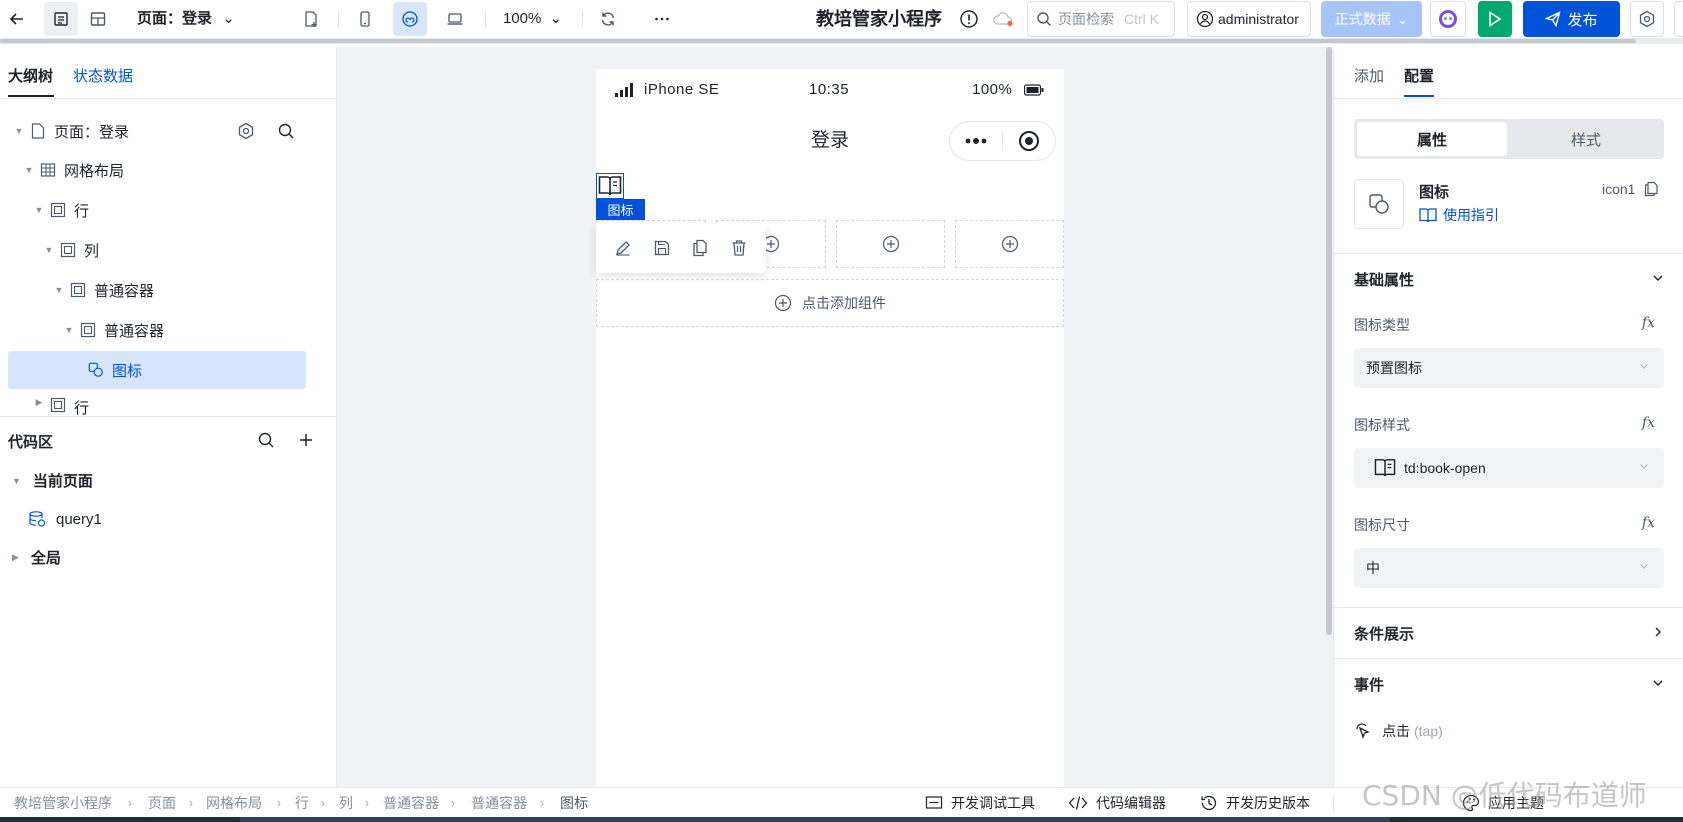 This screenshot has height=822, width=1683. I want to click on tabs-divider, so click(168, 98).